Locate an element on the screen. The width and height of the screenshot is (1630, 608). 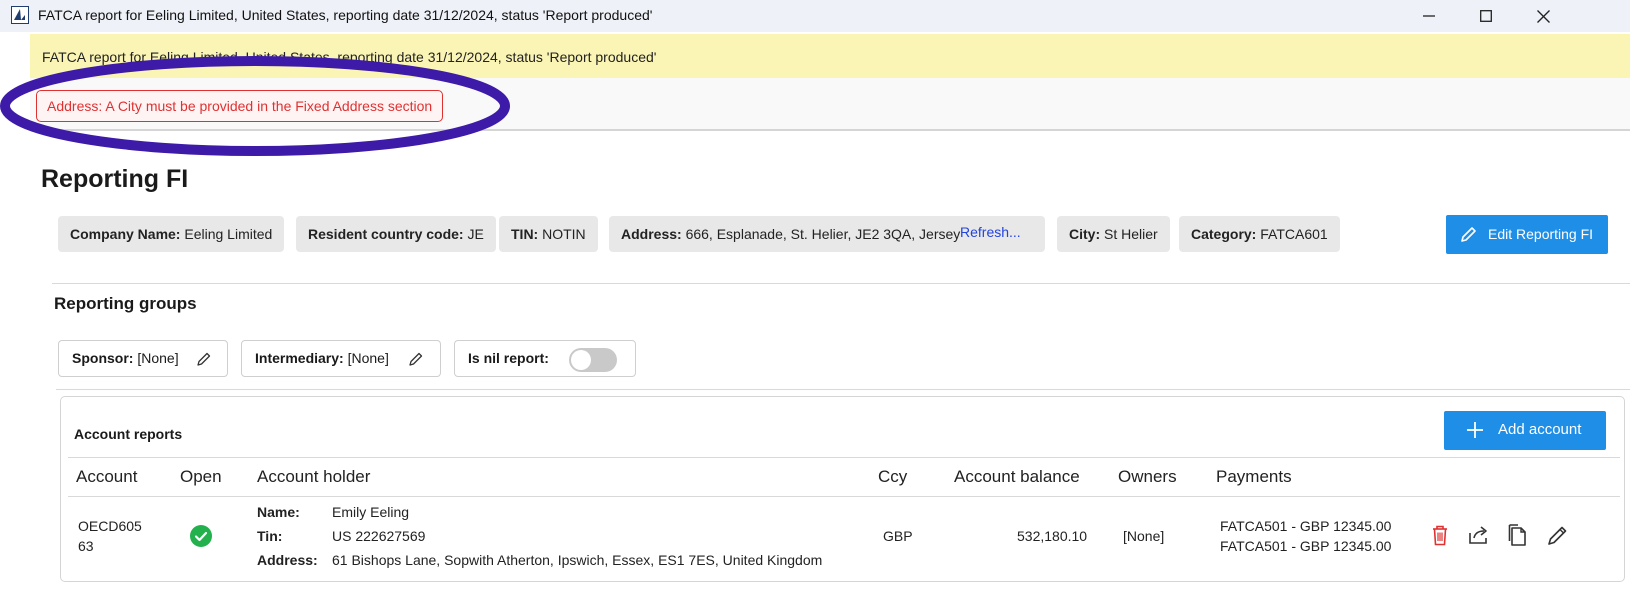
nil-report-field: Is nil report: is located at coordinates (545, 358).